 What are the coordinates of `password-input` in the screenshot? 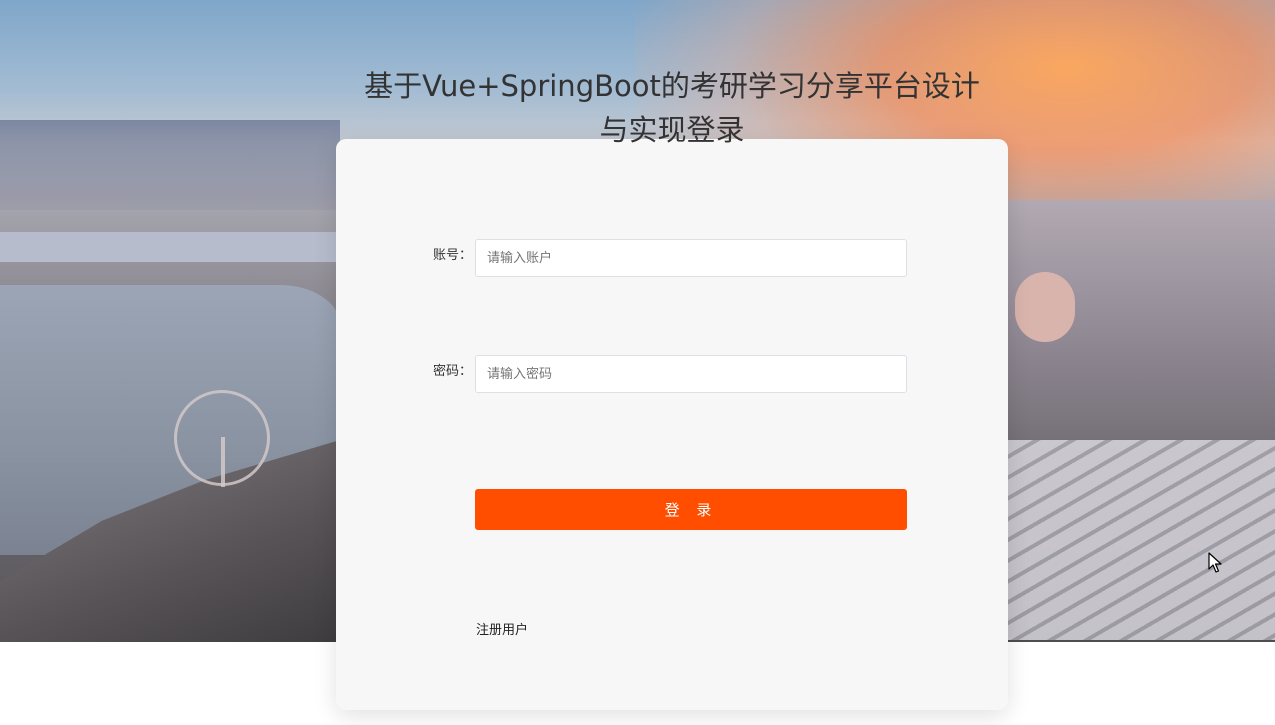 It's located at (691, 374).